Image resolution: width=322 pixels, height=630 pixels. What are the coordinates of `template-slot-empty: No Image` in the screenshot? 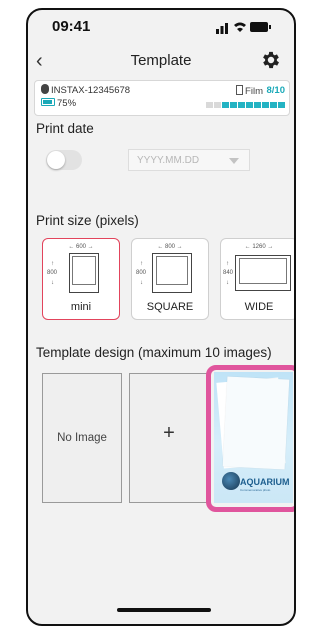 It's located at (82, 438).